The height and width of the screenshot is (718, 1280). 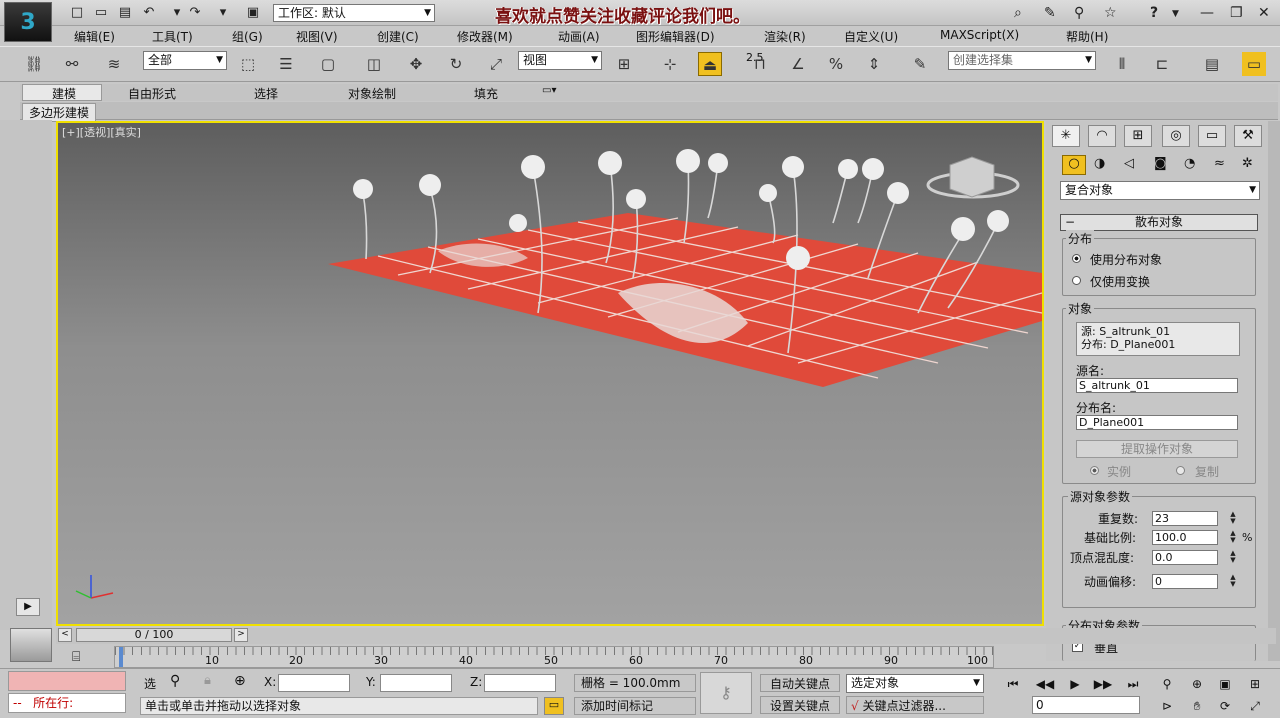 I want to click on vertex-chaos-field: 0.0, so click(x=1185, y=557).